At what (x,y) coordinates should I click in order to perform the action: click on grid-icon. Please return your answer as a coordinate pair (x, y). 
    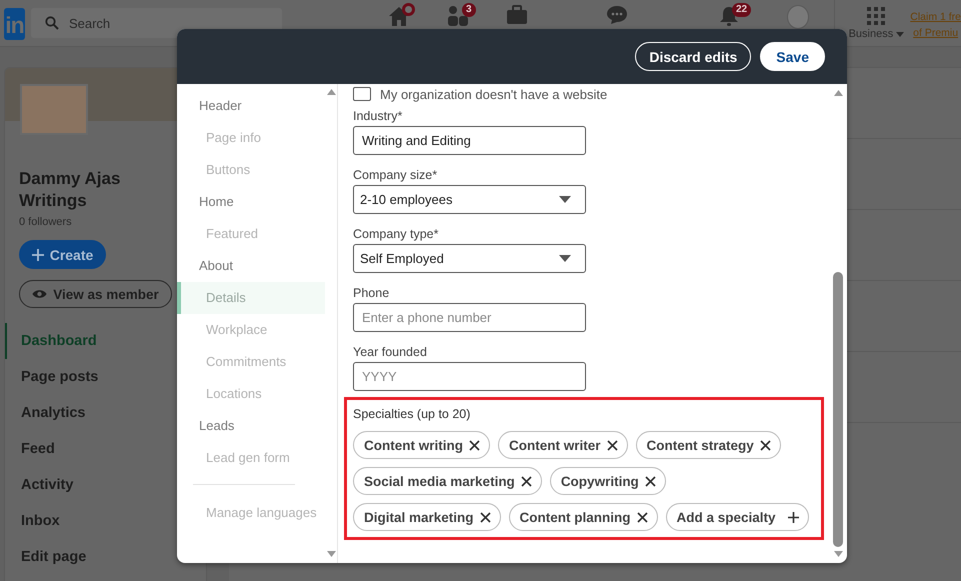
    Looking at the image, I should click on (876, 16).